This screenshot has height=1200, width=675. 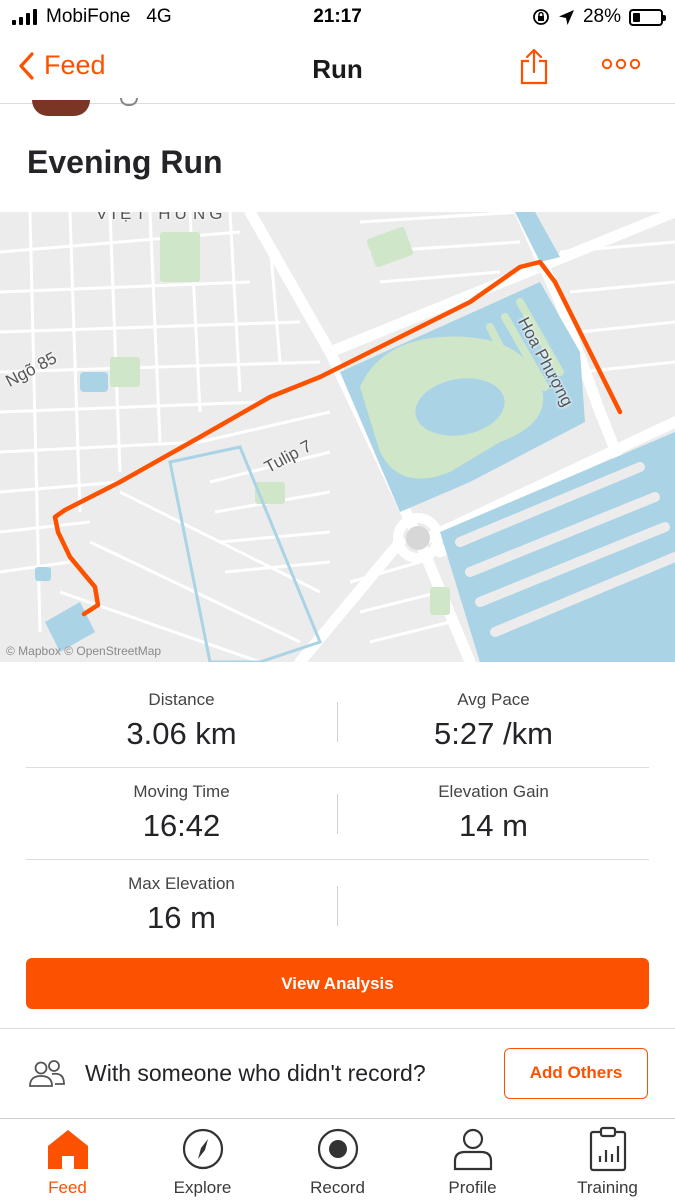 What do you see at coordinates (181, 791) in the screenshot?
I see `stat-label: Moving Time` at bounding box center [181, 791].